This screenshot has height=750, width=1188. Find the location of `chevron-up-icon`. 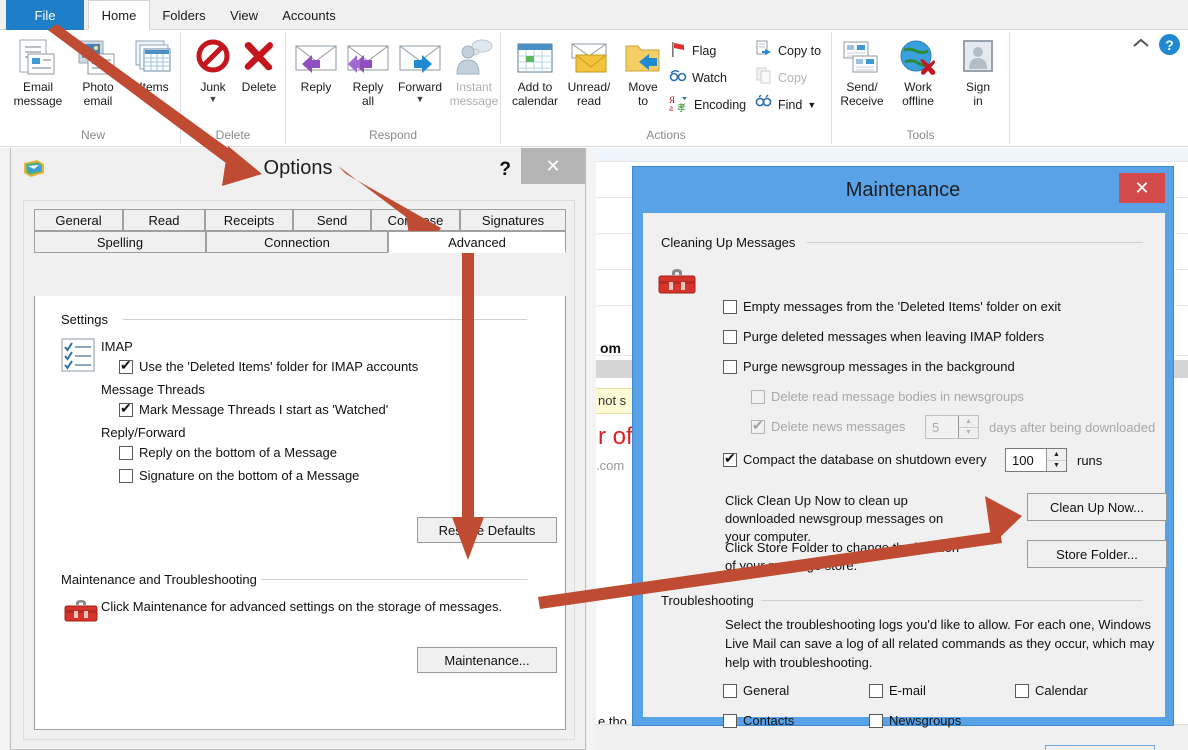

chevron-up-icon is located at coordinates (1141, 44).